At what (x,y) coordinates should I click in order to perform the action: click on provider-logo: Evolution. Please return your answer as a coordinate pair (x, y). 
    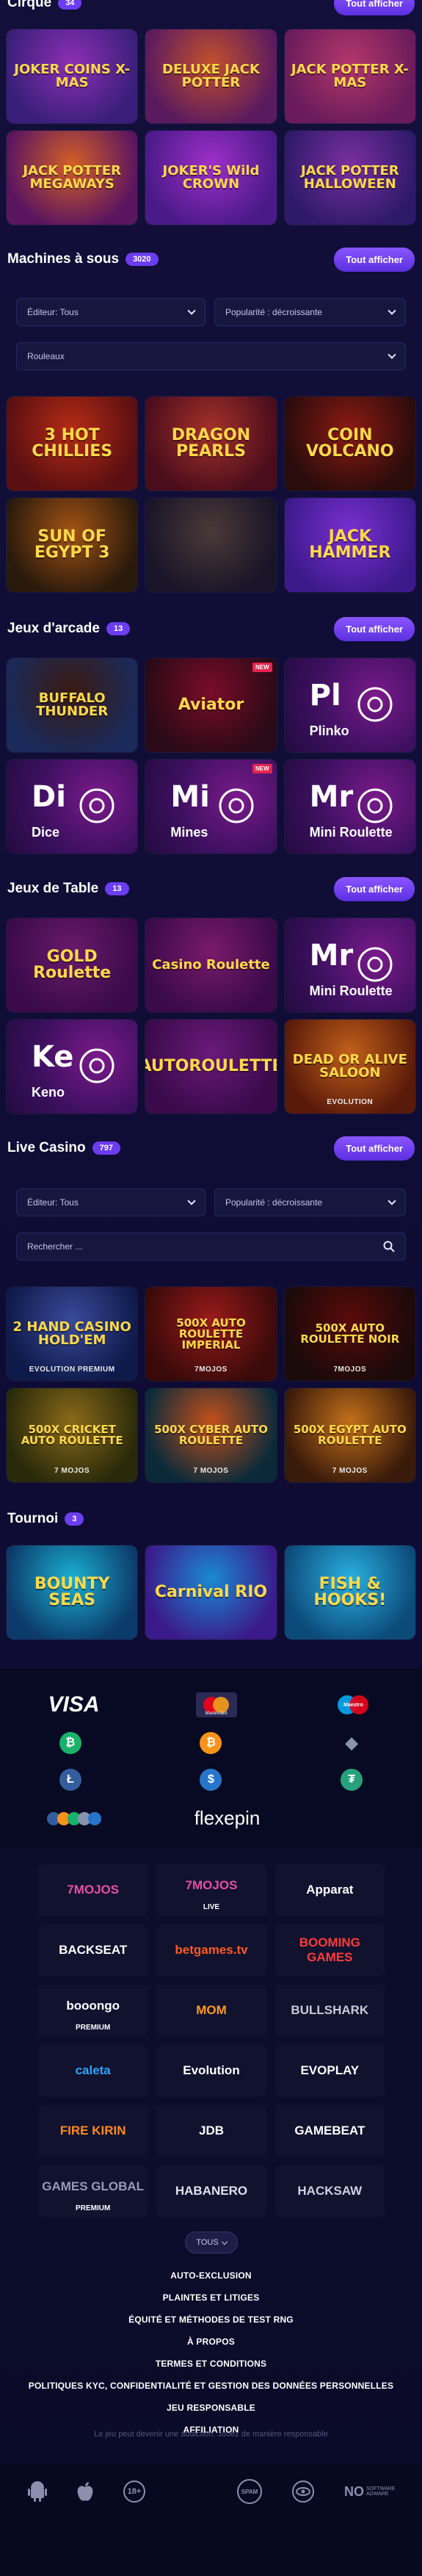
    Looking at the image, I should click on (211, 2070).